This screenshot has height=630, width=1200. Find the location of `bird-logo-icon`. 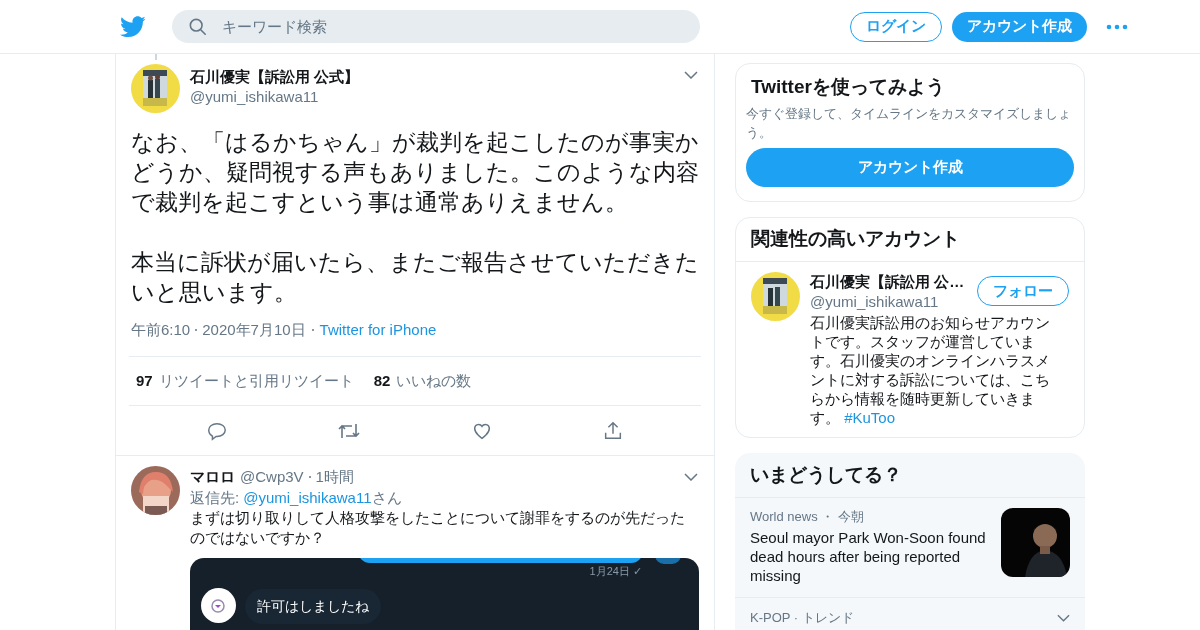

bird-logo-icon is located at coordinates (133, 26).